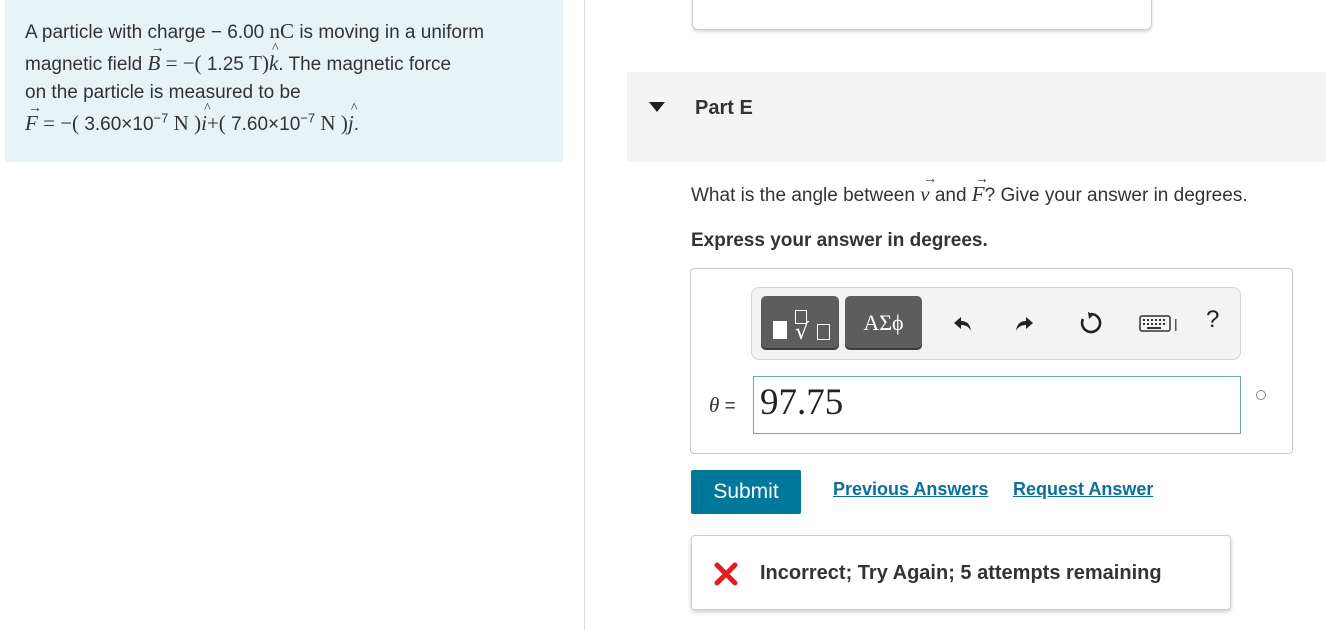 The image size is (1326, 630). I want to click on request-answer-link: Request Answer, so click(1083, 489).